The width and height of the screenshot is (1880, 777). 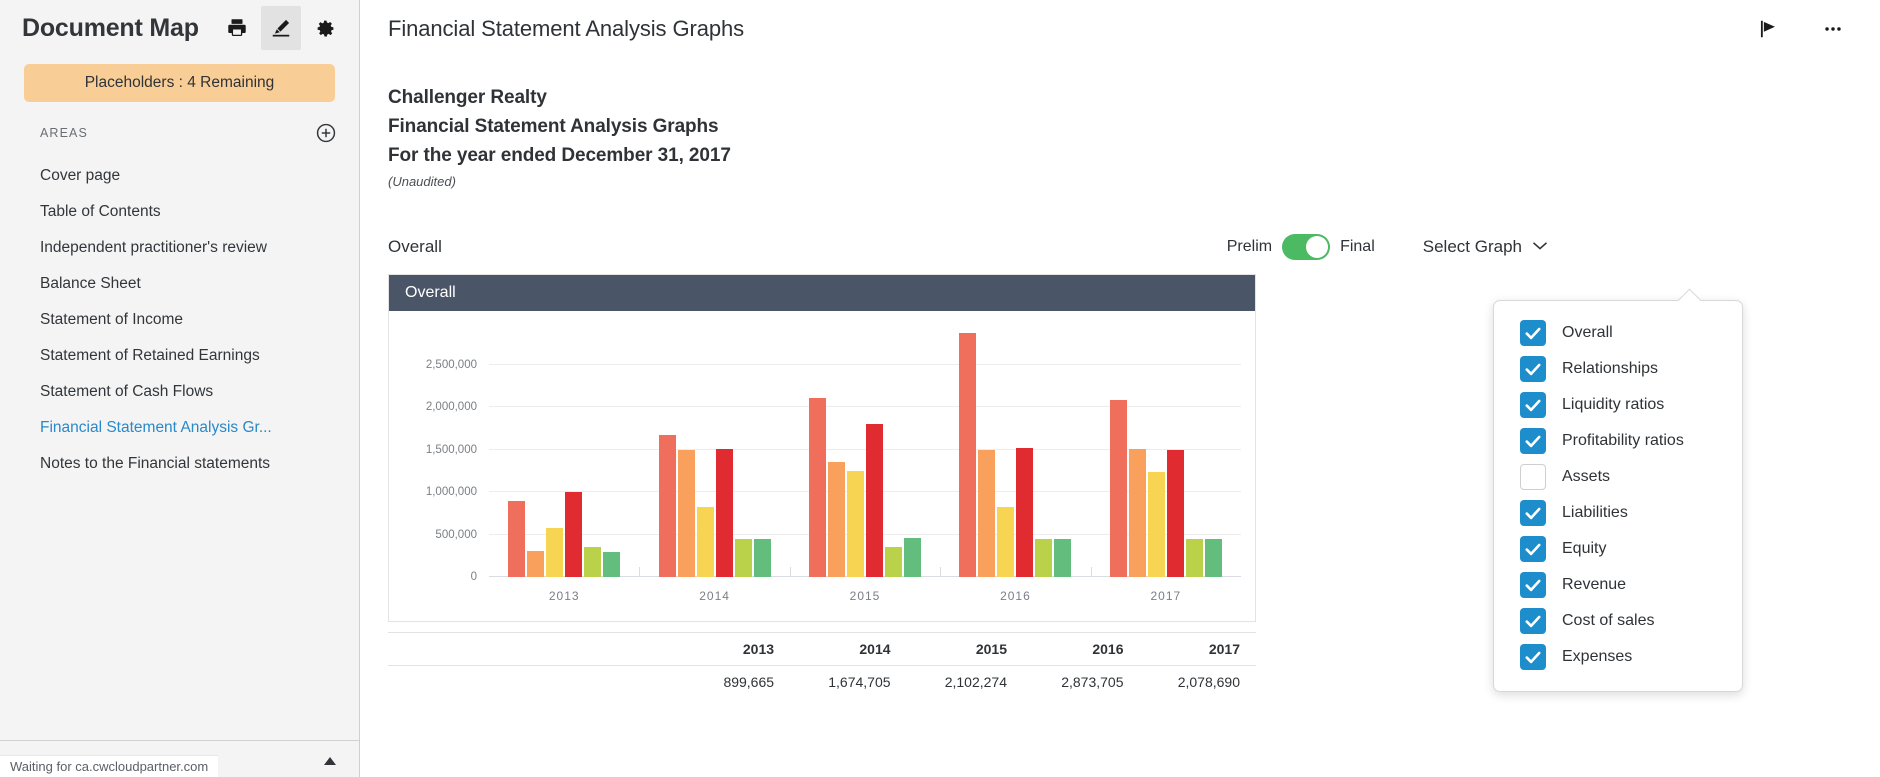 What do you see at coordinates (1618, 549) in the screenshot?
I see `dropdown-item-equity: Equity` at bounding box center [1618, 549].